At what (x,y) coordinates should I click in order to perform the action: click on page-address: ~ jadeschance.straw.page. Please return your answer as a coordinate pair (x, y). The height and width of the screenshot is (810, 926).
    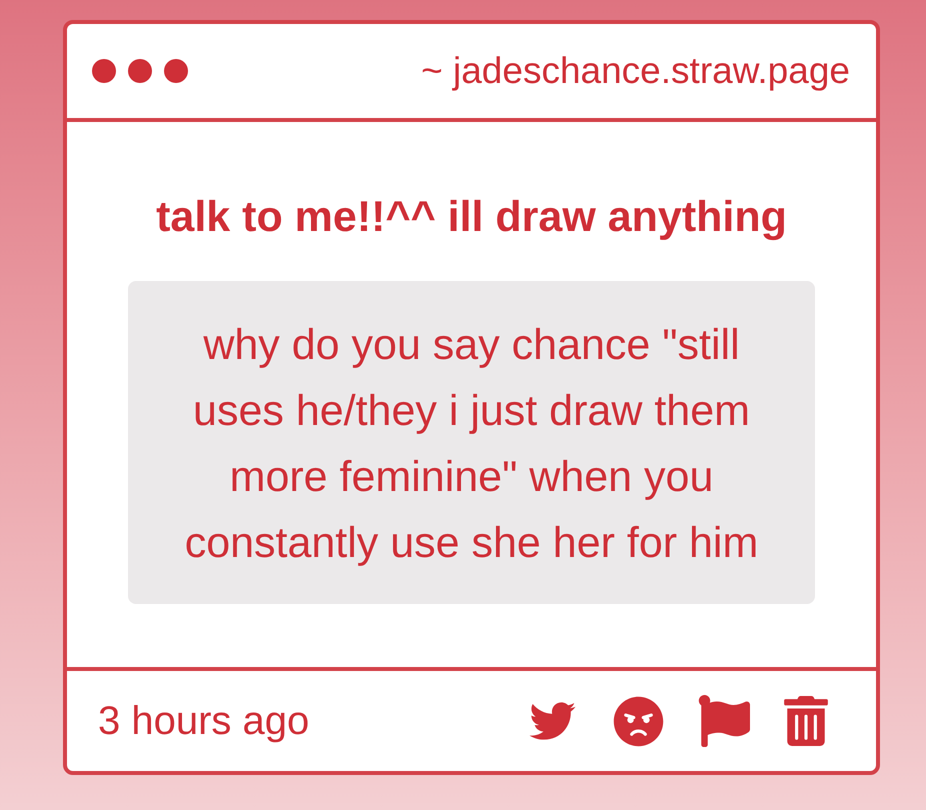
    Looking at the image, I should click on (635, 71).